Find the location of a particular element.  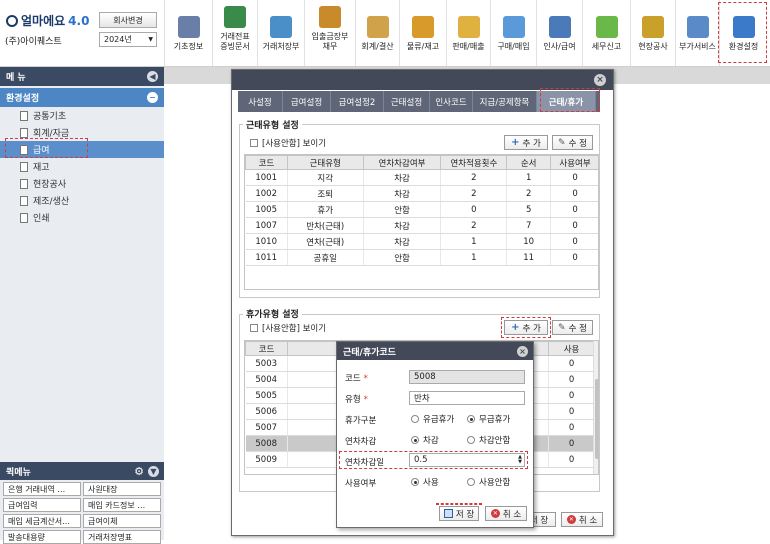

column-header: 사용여부 is located at coordinates (574, 162).